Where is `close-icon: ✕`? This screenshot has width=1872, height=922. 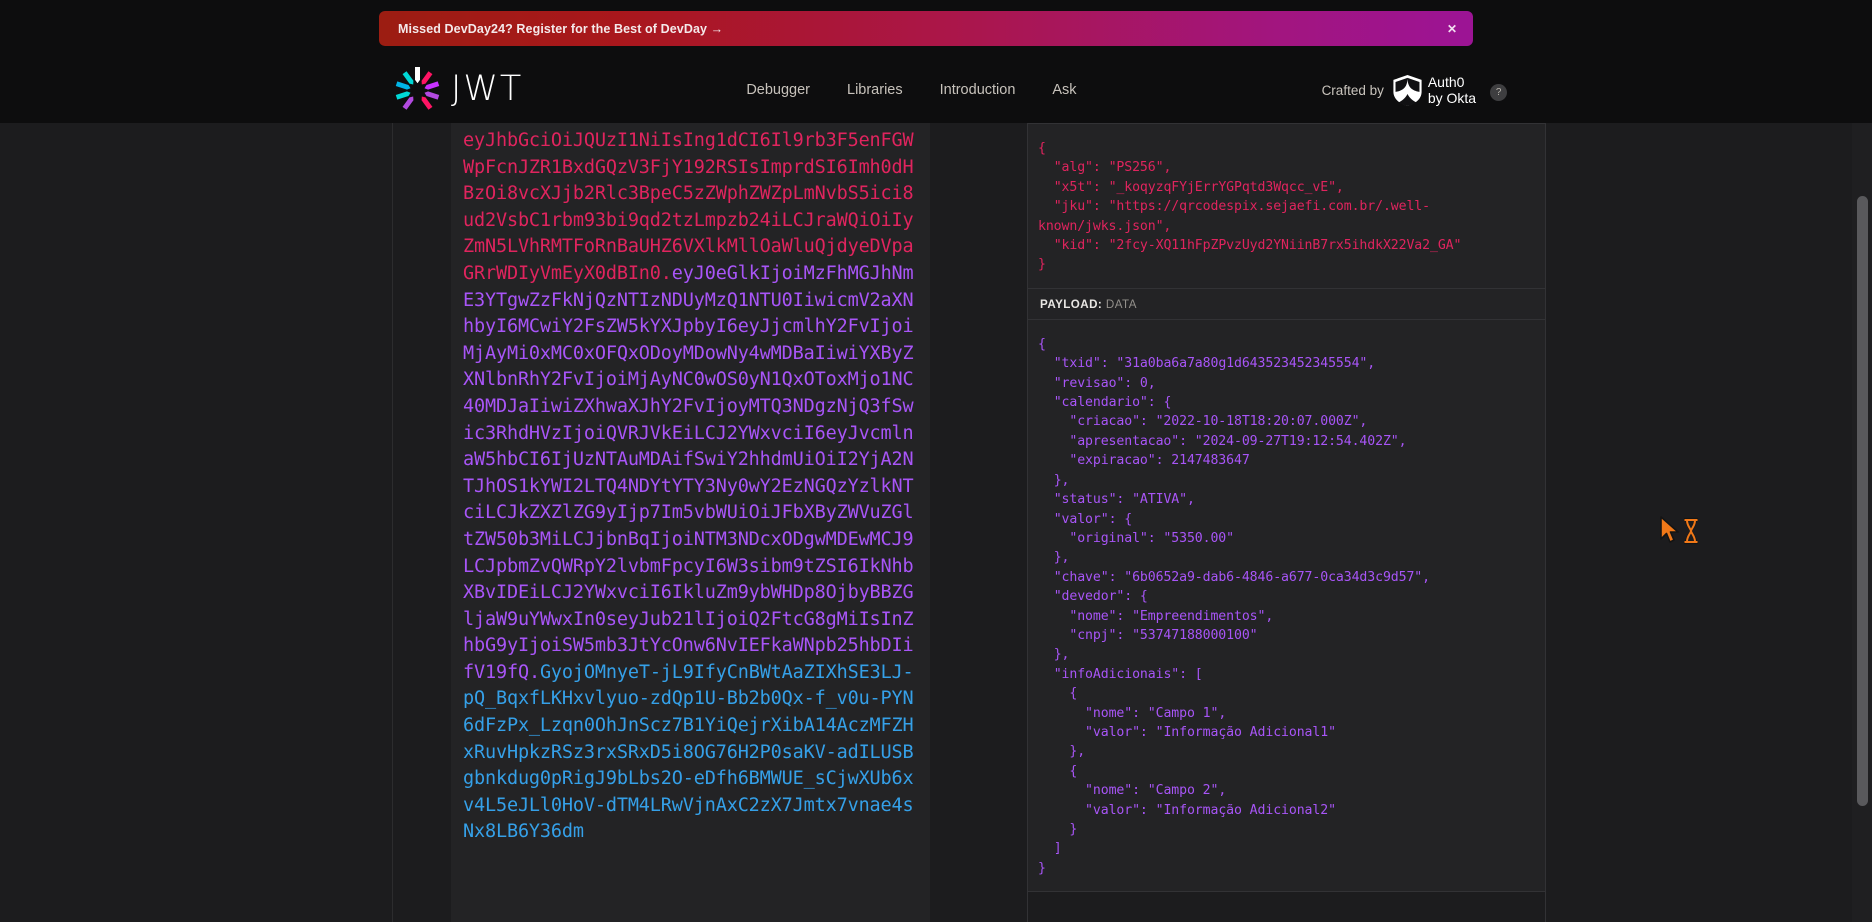 close-icon: ✕ is located at coordinates (1452, 29).